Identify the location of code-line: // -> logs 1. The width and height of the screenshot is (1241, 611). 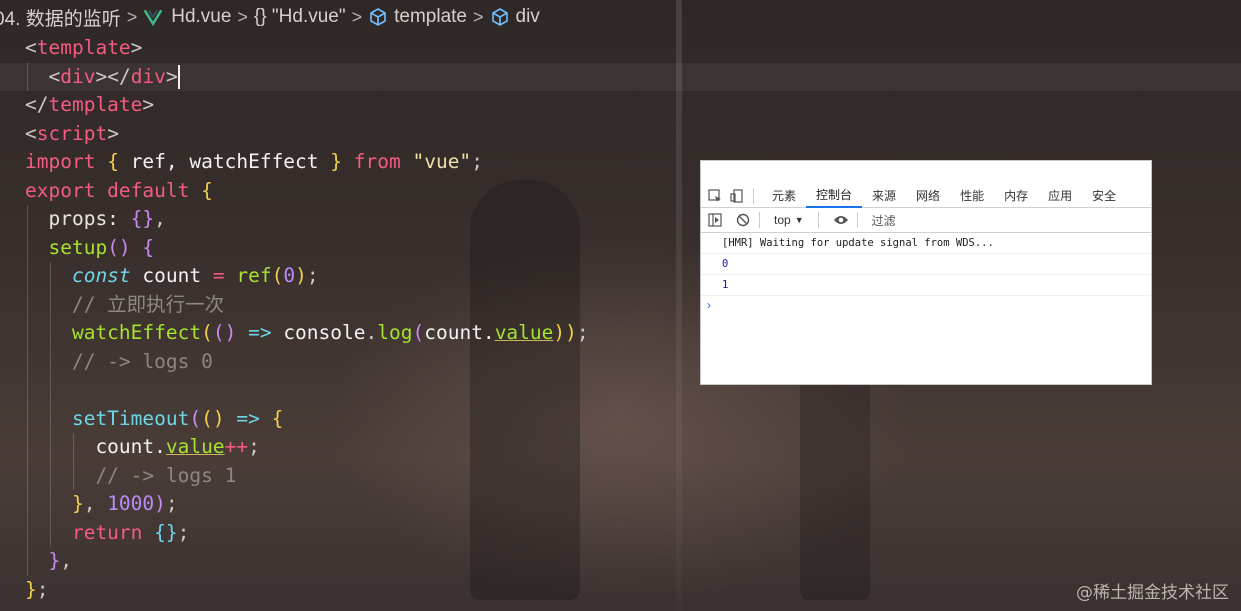
(620, 475).